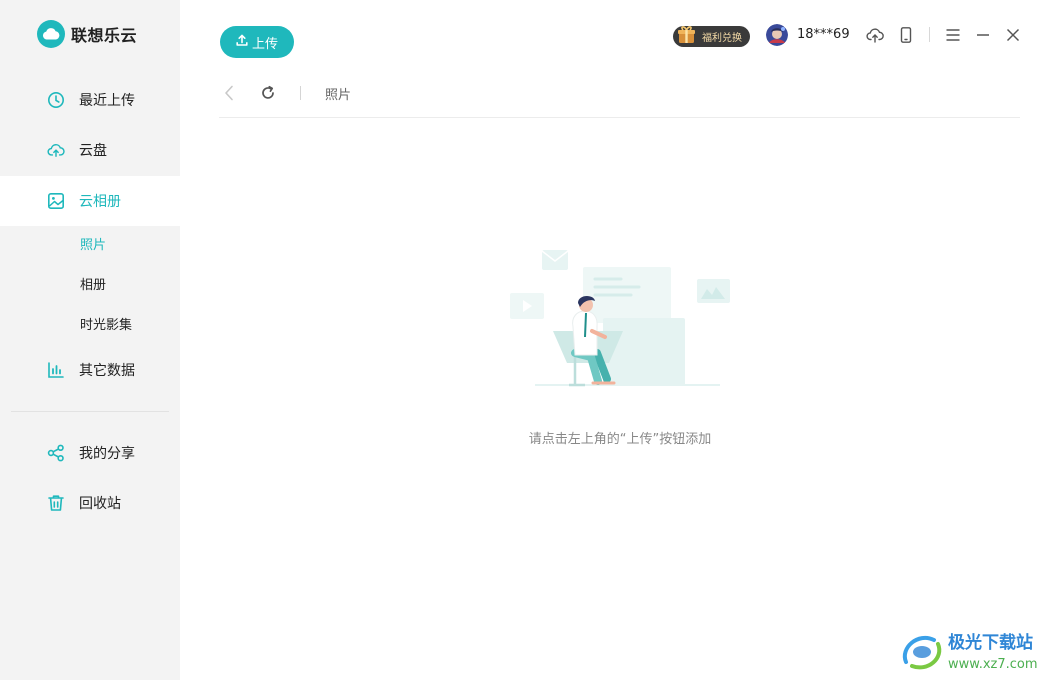  I want to click on trash-icon, so click(56, 503).